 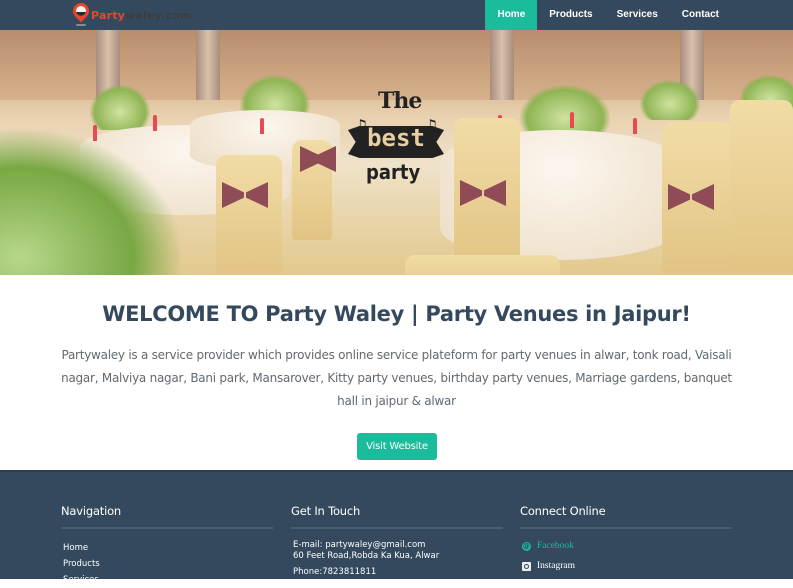 I want to click on footer-connect-column: Connect Online @ Facebook Instagram, so click(x=626, y=524).